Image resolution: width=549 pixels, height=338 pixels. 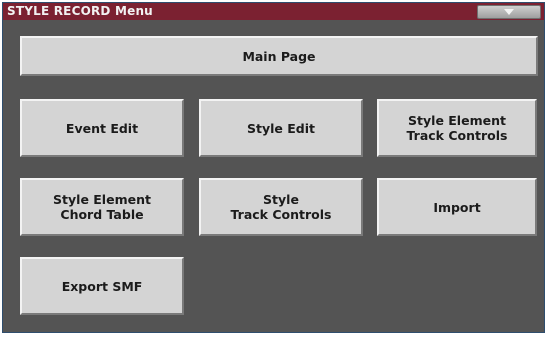 I want to click on event-edit-button: Event Edit, so click(x=102, y=128).